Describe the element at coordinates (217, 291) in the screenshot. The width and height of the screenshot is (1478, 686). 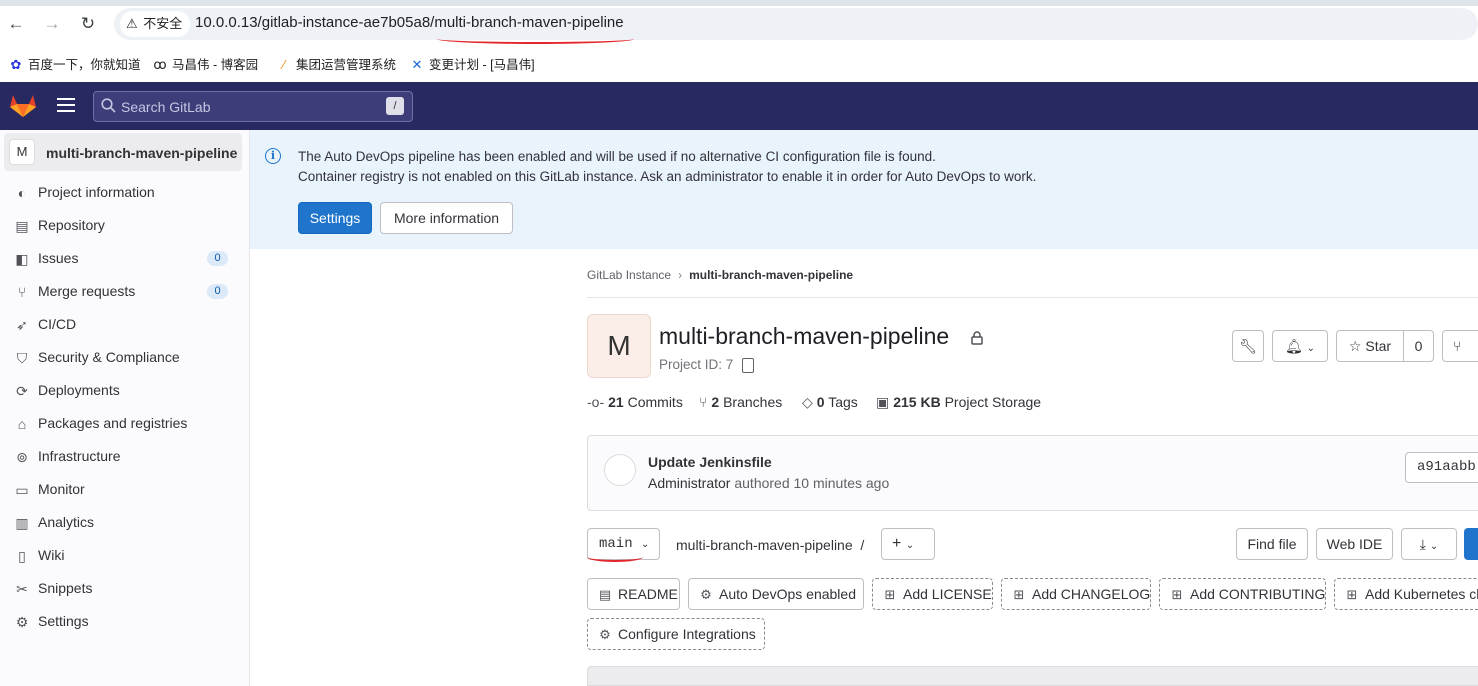
I see `merge-requests-count-badge: 0` at that location.